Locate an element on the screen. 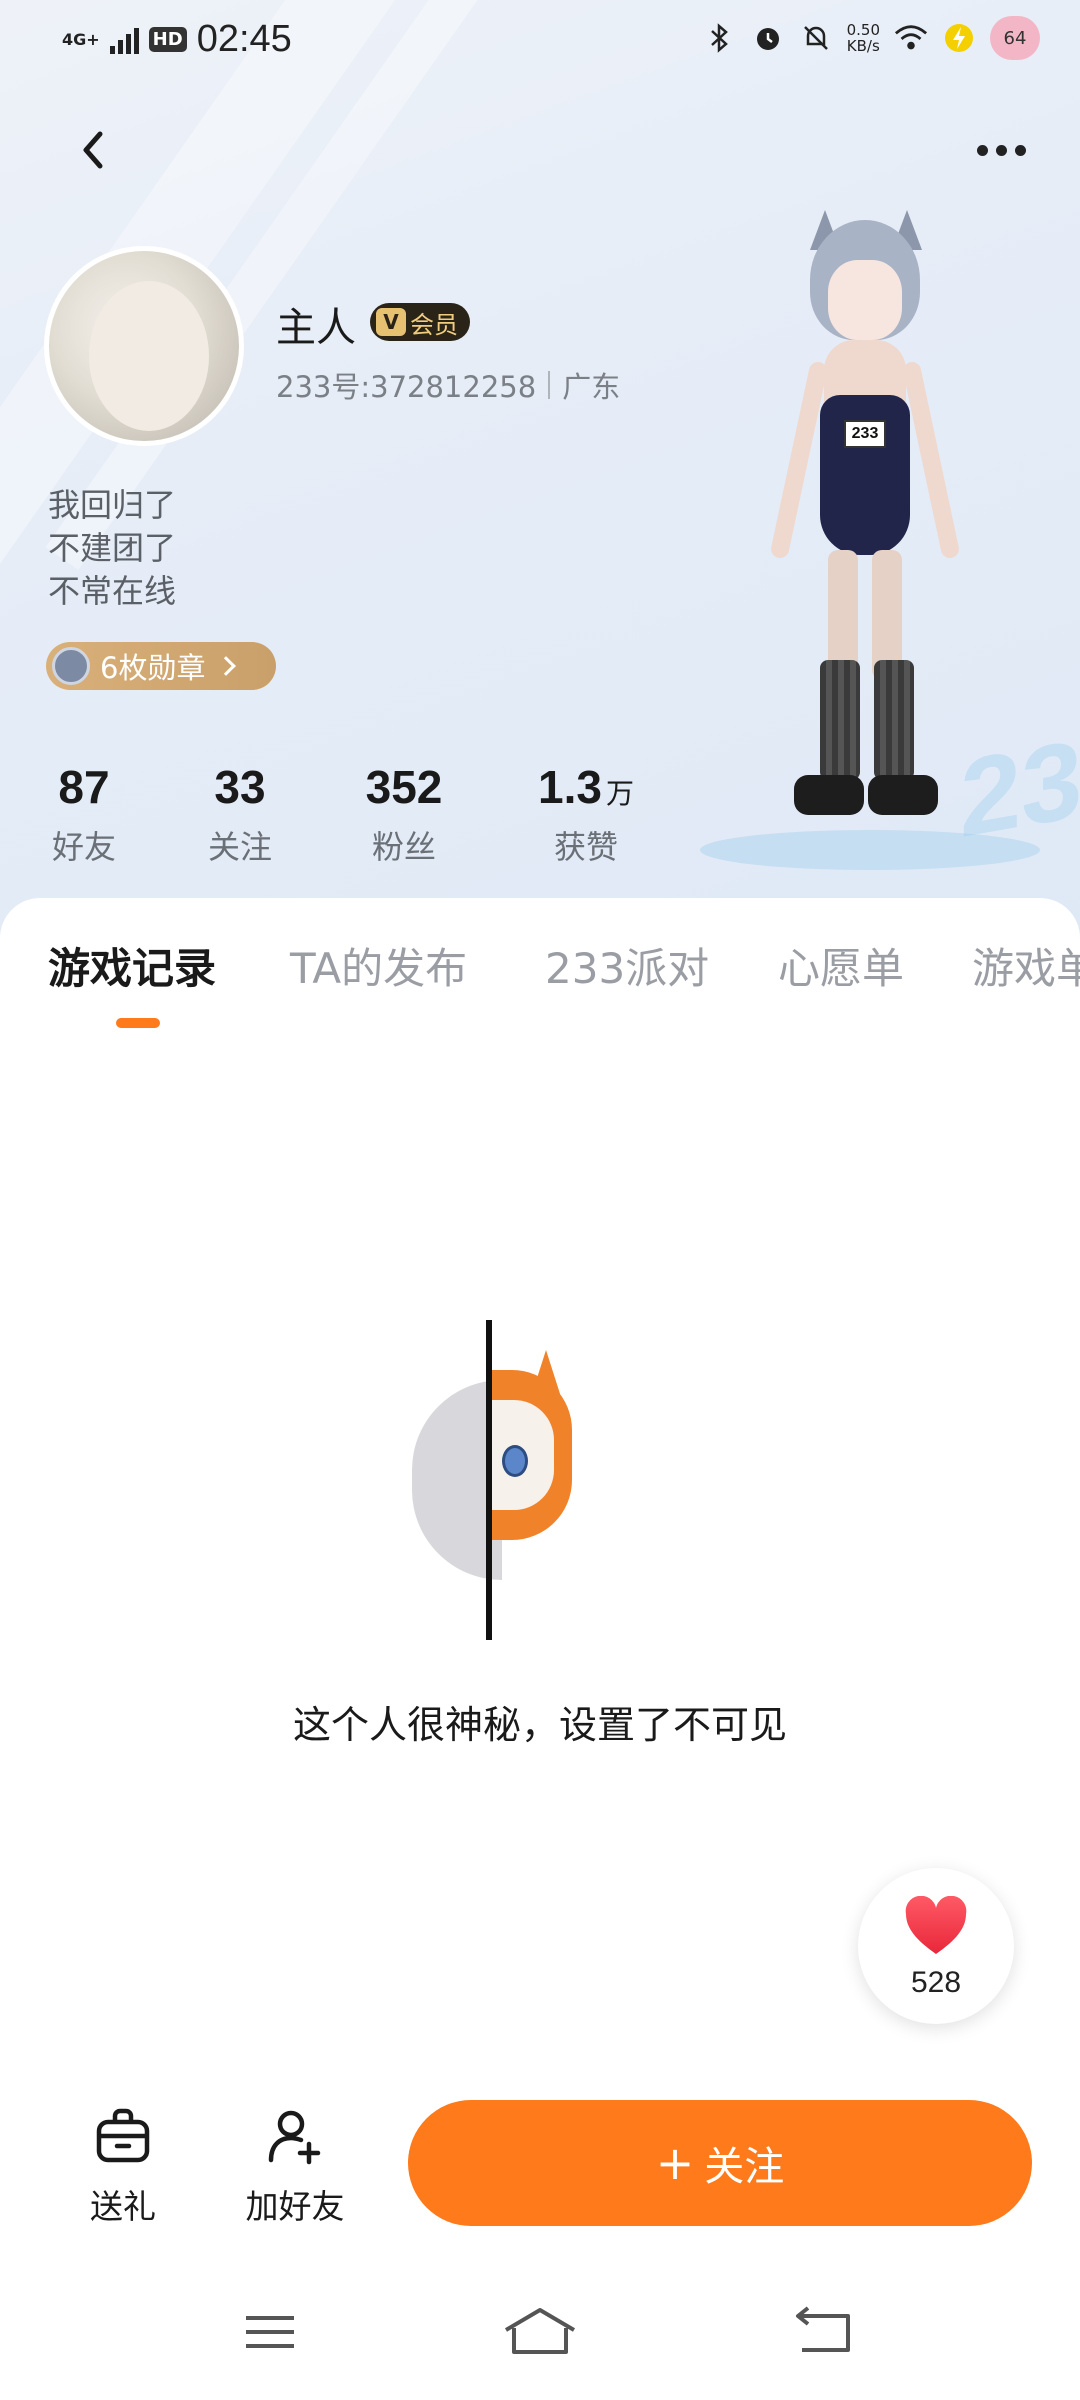  add-friend-label: 加好友 is located at coordinates (295, 2206).